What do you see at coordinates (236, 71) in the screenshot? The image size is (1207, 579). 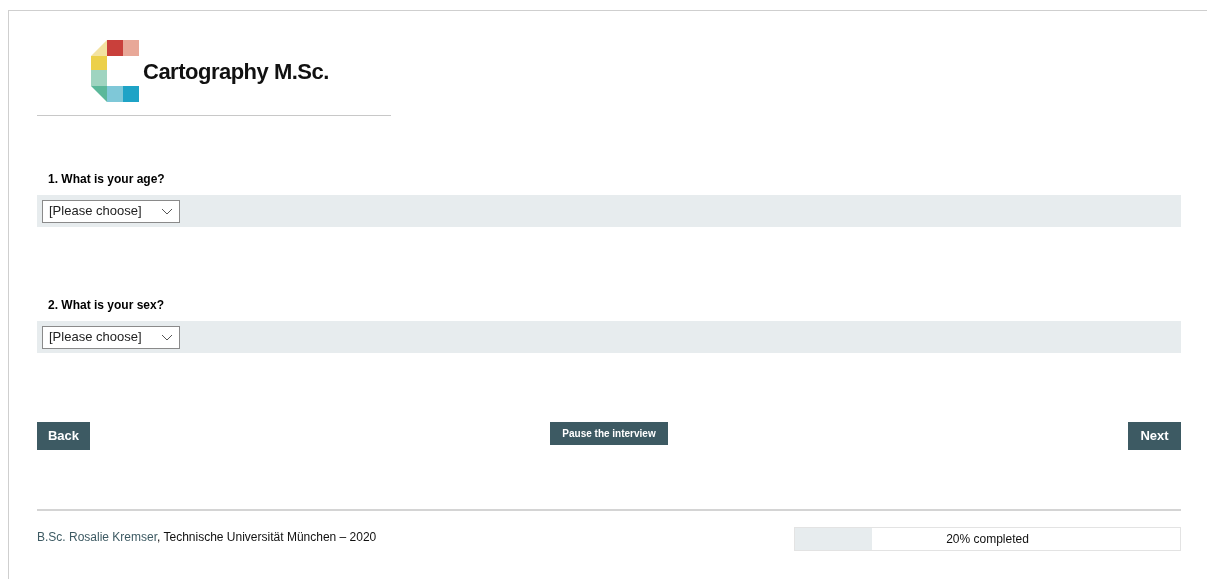 I see `logo-text: Cartography M.Sc.` at bounding box center [236, 71].